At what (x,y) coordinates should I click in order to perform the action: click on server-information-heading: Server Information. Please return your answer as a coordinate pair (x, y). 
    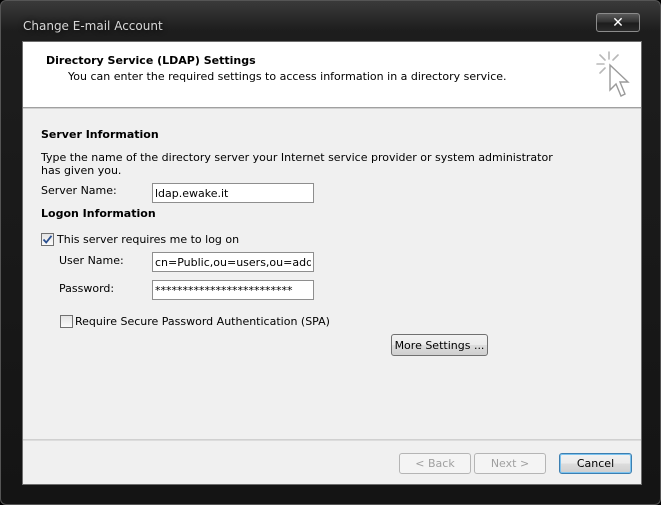
    Looking at the image, I should click on (100, 134).